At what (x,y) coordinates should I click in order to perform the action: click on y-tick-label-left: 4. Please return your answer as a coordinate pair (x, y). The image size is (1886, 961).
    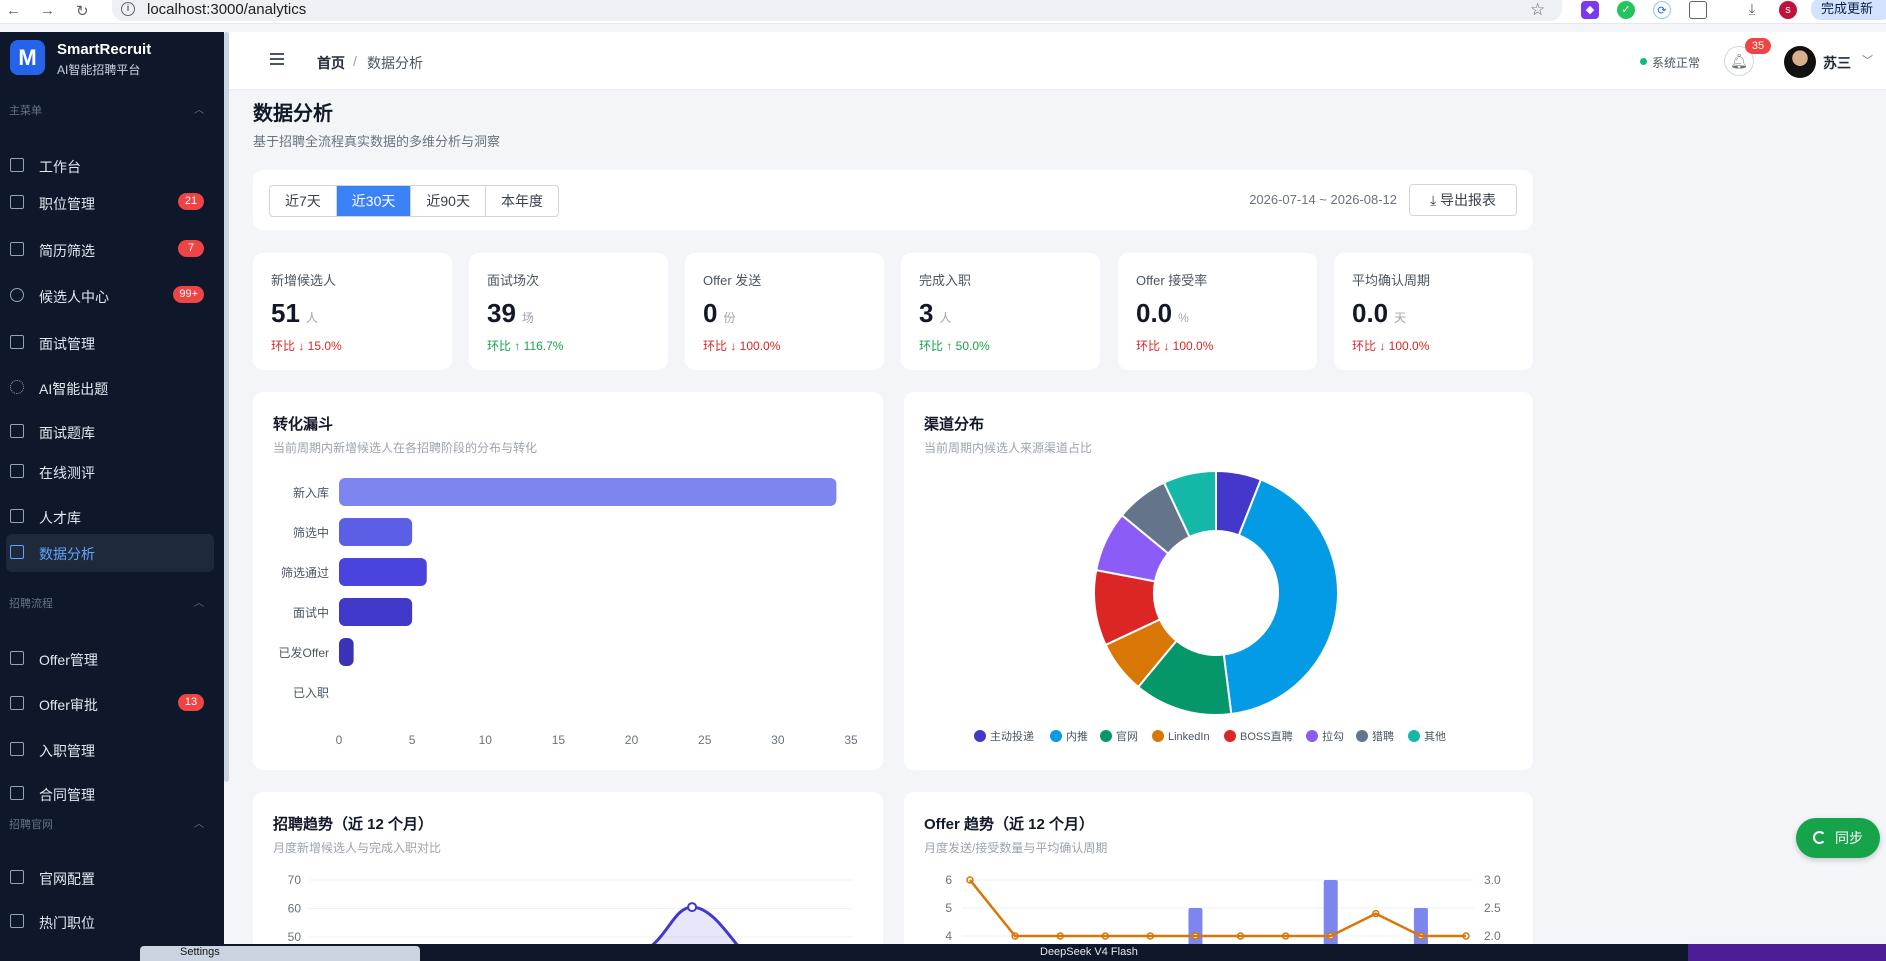
    Looking at the image, I should click on (948, 936).